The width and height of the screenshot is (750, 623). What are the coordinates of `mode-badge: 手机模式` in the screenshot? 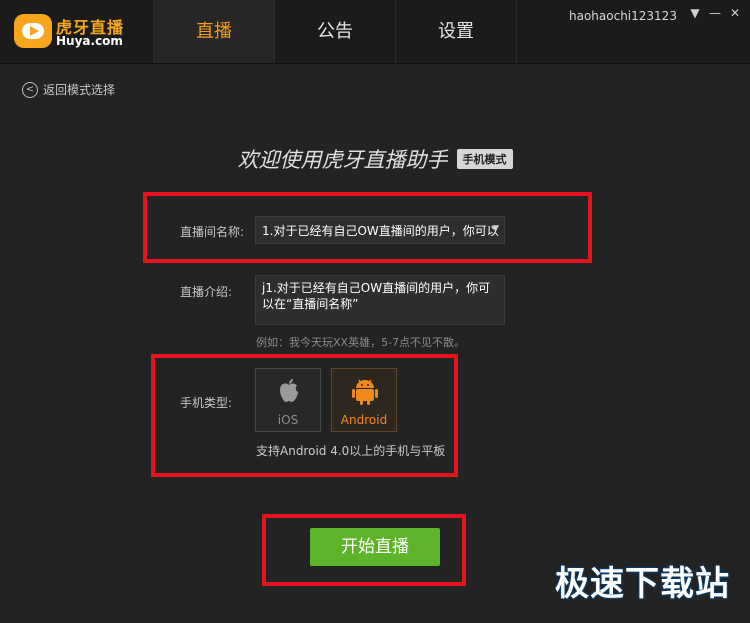 It's located at (484, 159).